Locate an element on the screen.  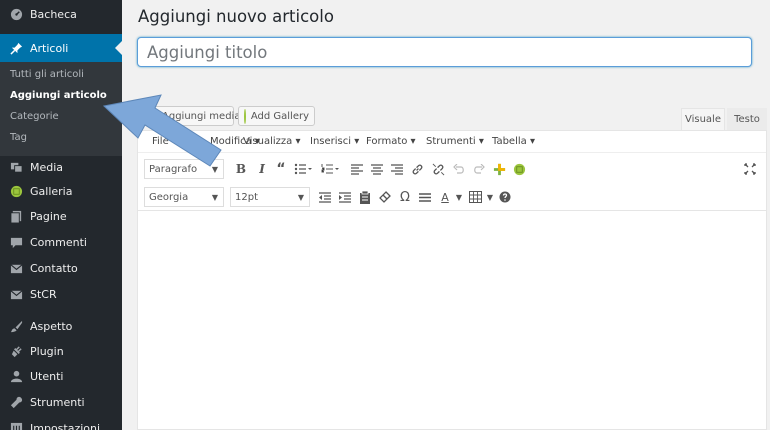
format-select-value: Paragrafo is located at coordinates (173, 169).